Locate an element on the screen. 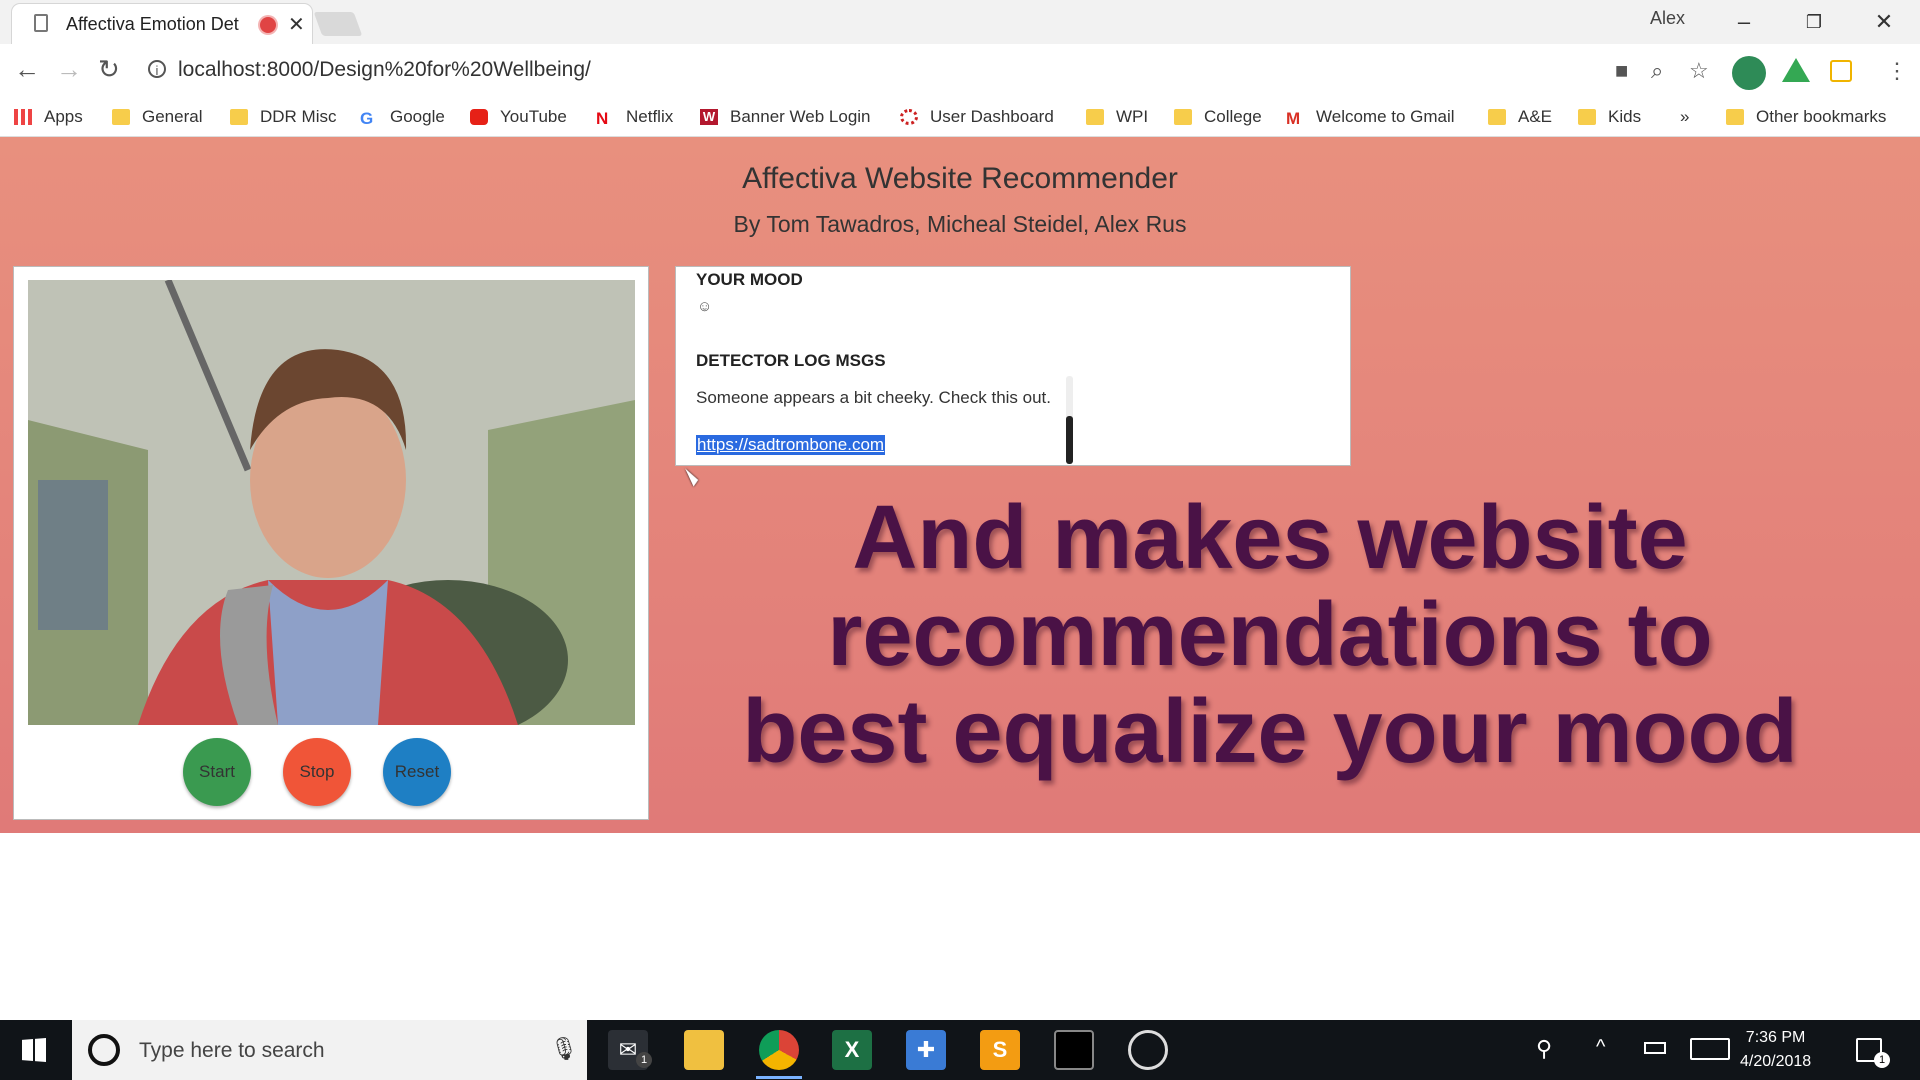  url-text: localhost:8000/Design%20for%20Wellbeing/ is located at coordinates (384, 70).